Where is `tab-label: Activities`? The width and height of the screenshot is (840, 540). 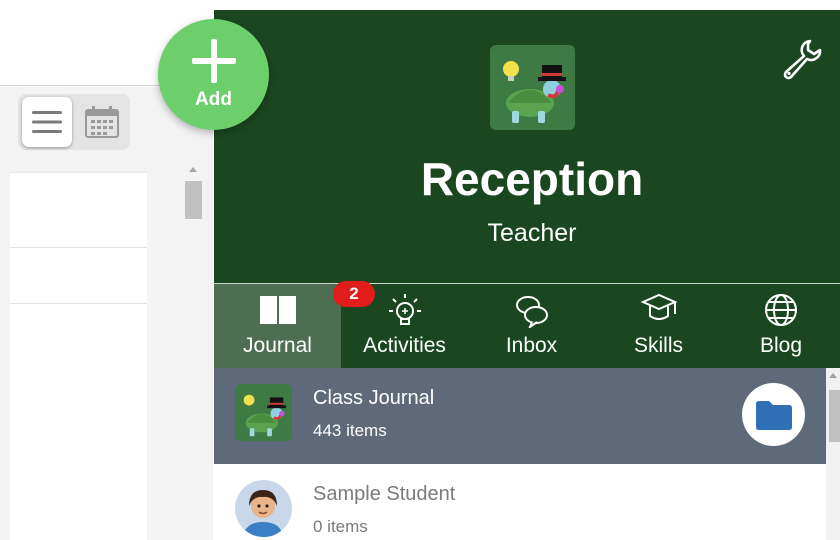
tab-label: Activities is located at coordinates (404, 345).